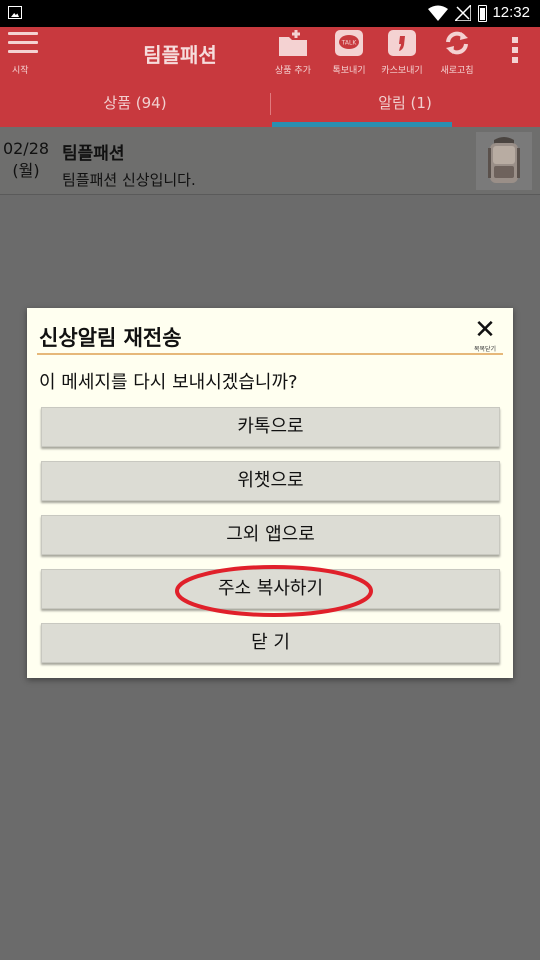 Image resolution: width=540 pixels, height=960 pixels. Describe the element at coordinates (402, 43) in the screenshot. I see `kakaostory-icon` at that location.